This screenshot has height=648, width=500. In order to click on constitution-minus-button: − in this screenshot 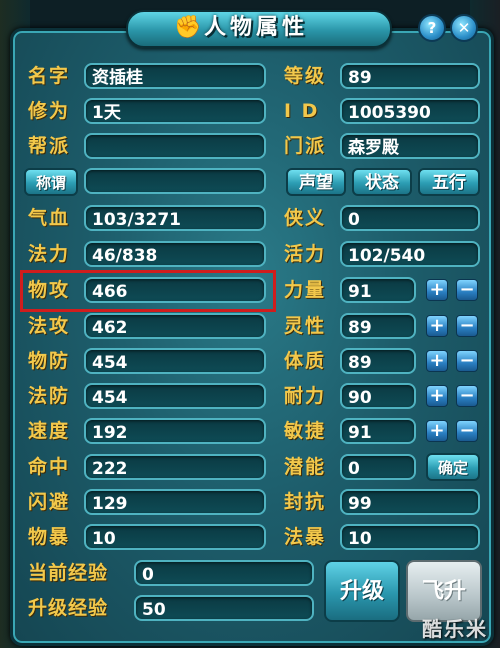, I will do `click(467, 361)`.